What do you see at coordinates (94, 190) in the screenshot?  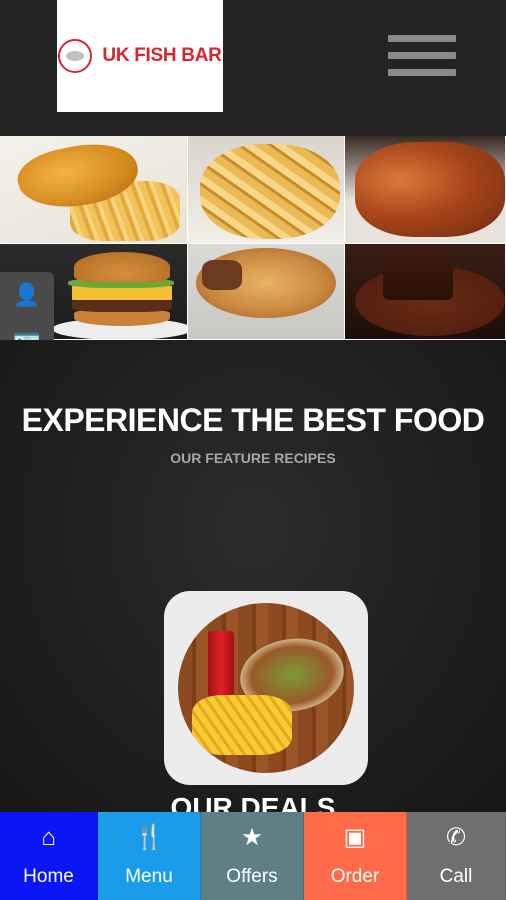 I see `gallery-image-fish-and-chips` at bounding box center [94, 190].